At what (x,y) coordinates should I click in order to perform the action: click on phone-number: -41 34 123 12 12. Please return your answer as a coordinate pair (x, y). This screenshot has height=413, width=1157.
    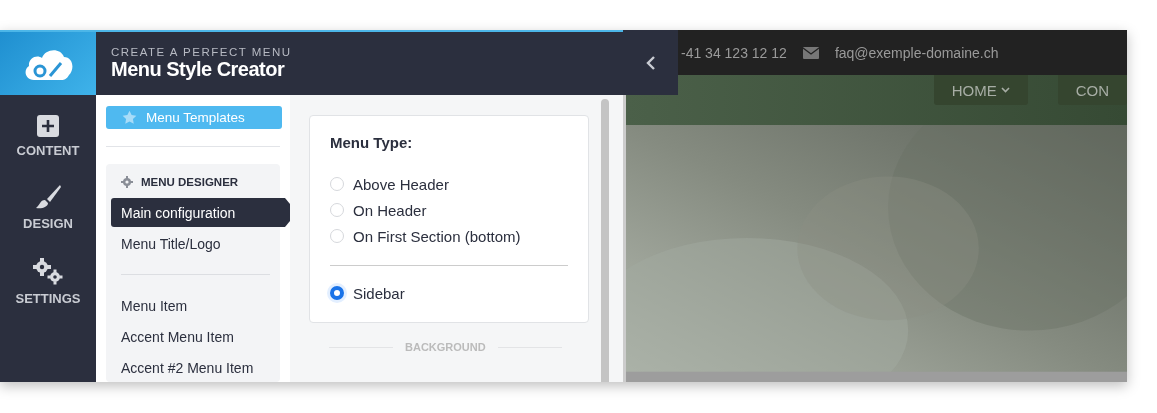
    Looking at the image, I should click on (734, 52).